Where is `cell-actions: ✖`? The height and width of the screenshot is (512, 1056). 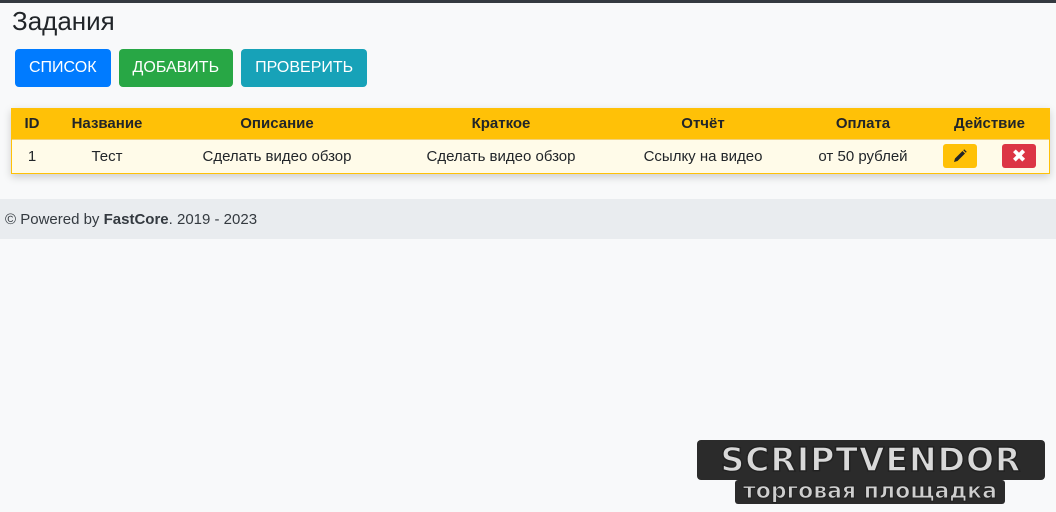
cell-actions: ✖ is located at coordinates (989, 156).